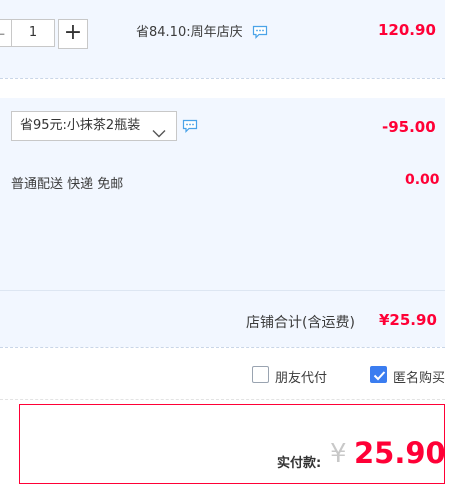  Describe the element at coordinates (400, 453) in the screenshot. I see `payment-amount: 25.90` at that location.